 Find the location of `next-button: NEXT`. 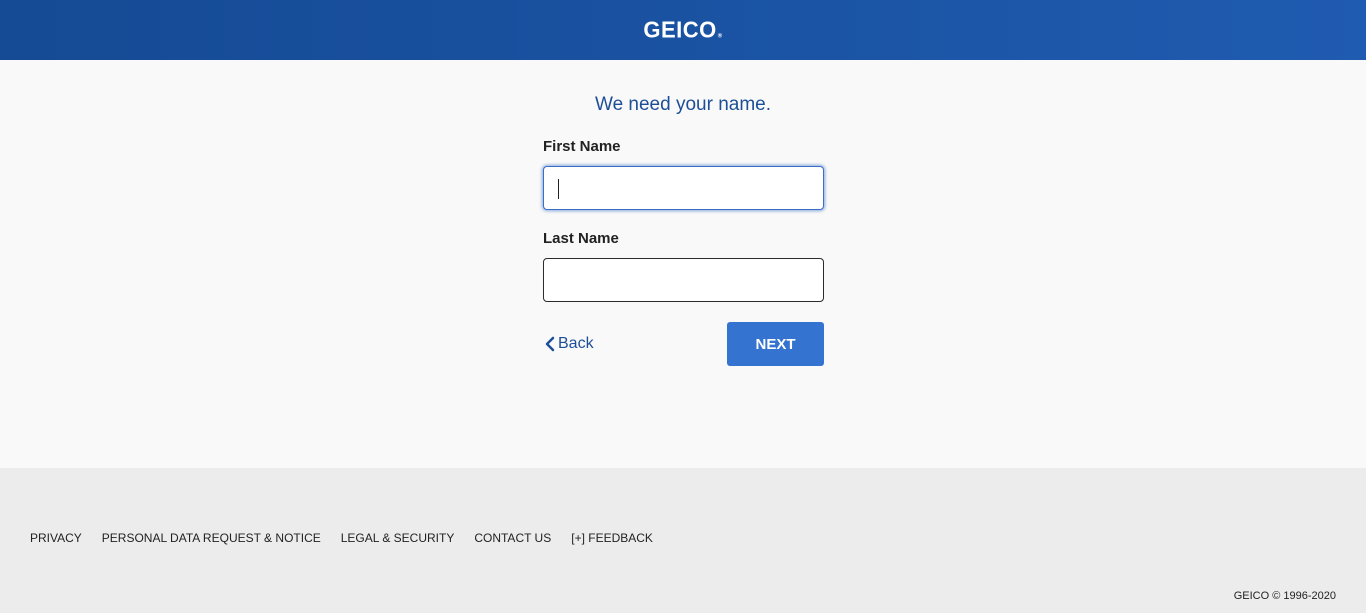

next-button: NEXT is located at coordinates (775, 344).